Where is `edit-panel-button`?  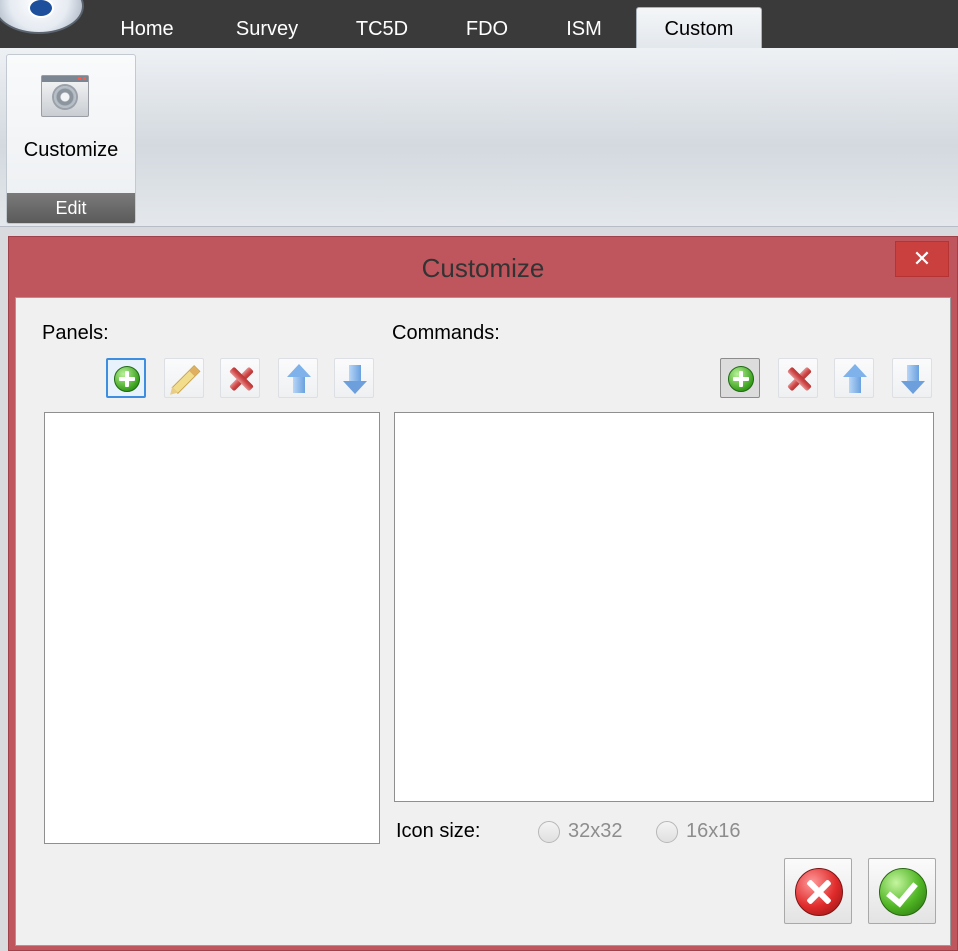 edit-panel-button is located at coordinates (184, 378).